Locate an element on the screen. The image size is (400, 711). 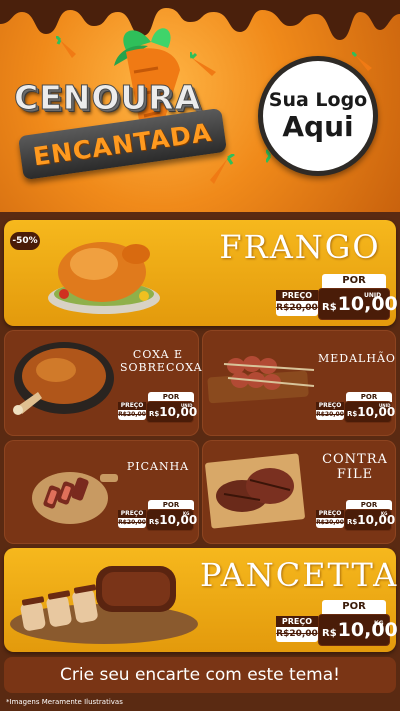
product-name-contrafile: CONTRA FILE is located at coordinates (355, 467).